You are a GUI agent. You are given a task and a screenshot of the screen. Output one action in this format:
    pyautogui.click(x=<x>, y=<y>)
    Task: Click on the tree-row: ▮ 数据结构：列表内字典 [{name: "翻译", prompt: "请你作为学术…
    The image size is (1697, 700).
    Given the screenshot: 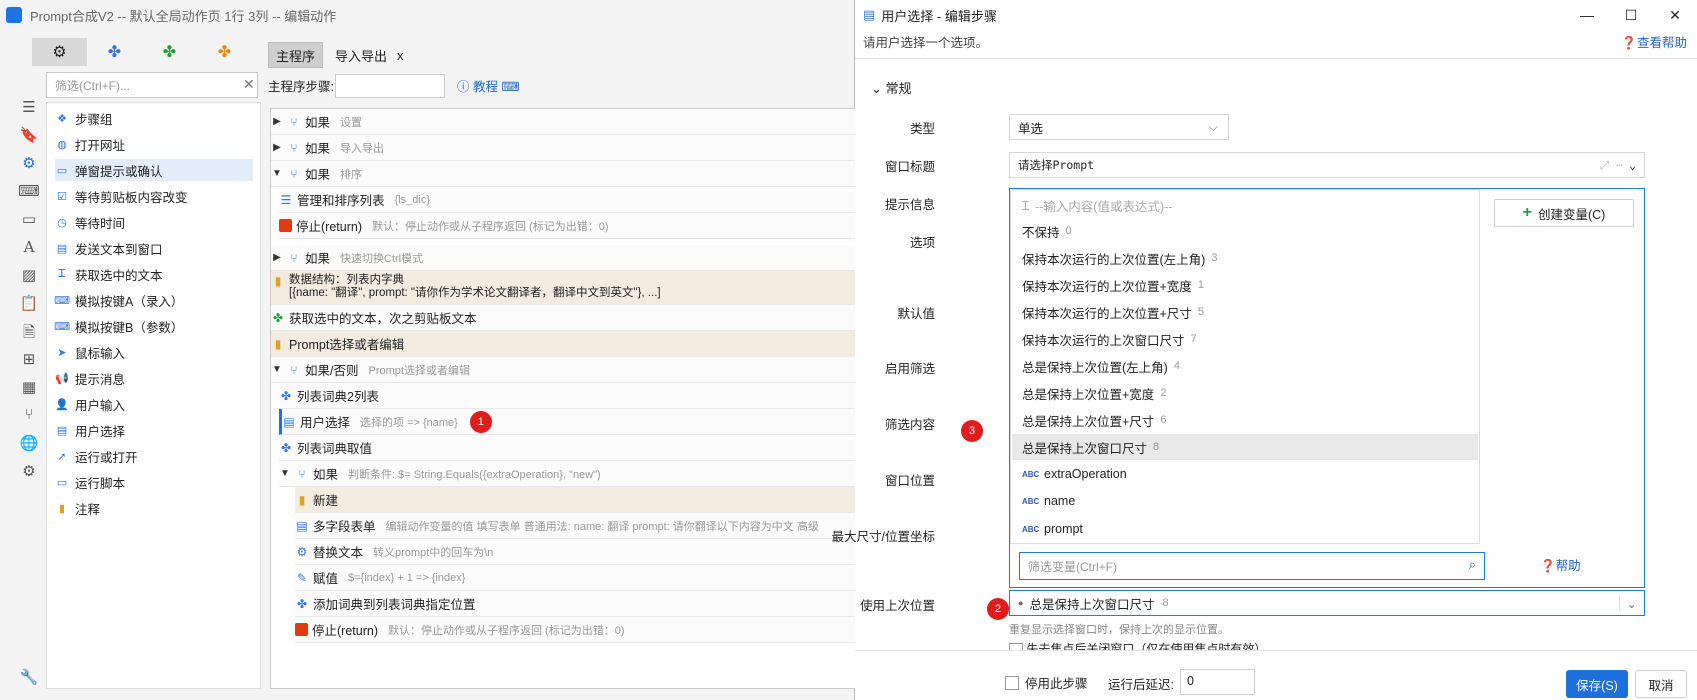 What is the action you would take?
    pyautogui.click(x=563, y=288)
    